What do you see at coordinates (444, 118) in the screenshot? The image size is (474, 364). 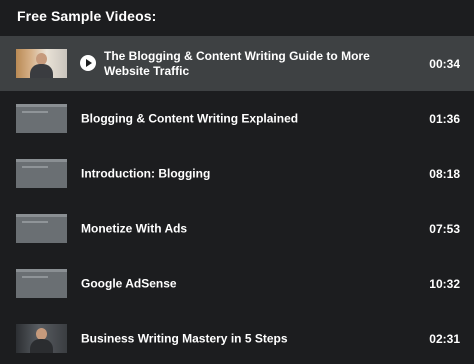 I see `video-duration: 01:36` at bounding box center [444, 118].